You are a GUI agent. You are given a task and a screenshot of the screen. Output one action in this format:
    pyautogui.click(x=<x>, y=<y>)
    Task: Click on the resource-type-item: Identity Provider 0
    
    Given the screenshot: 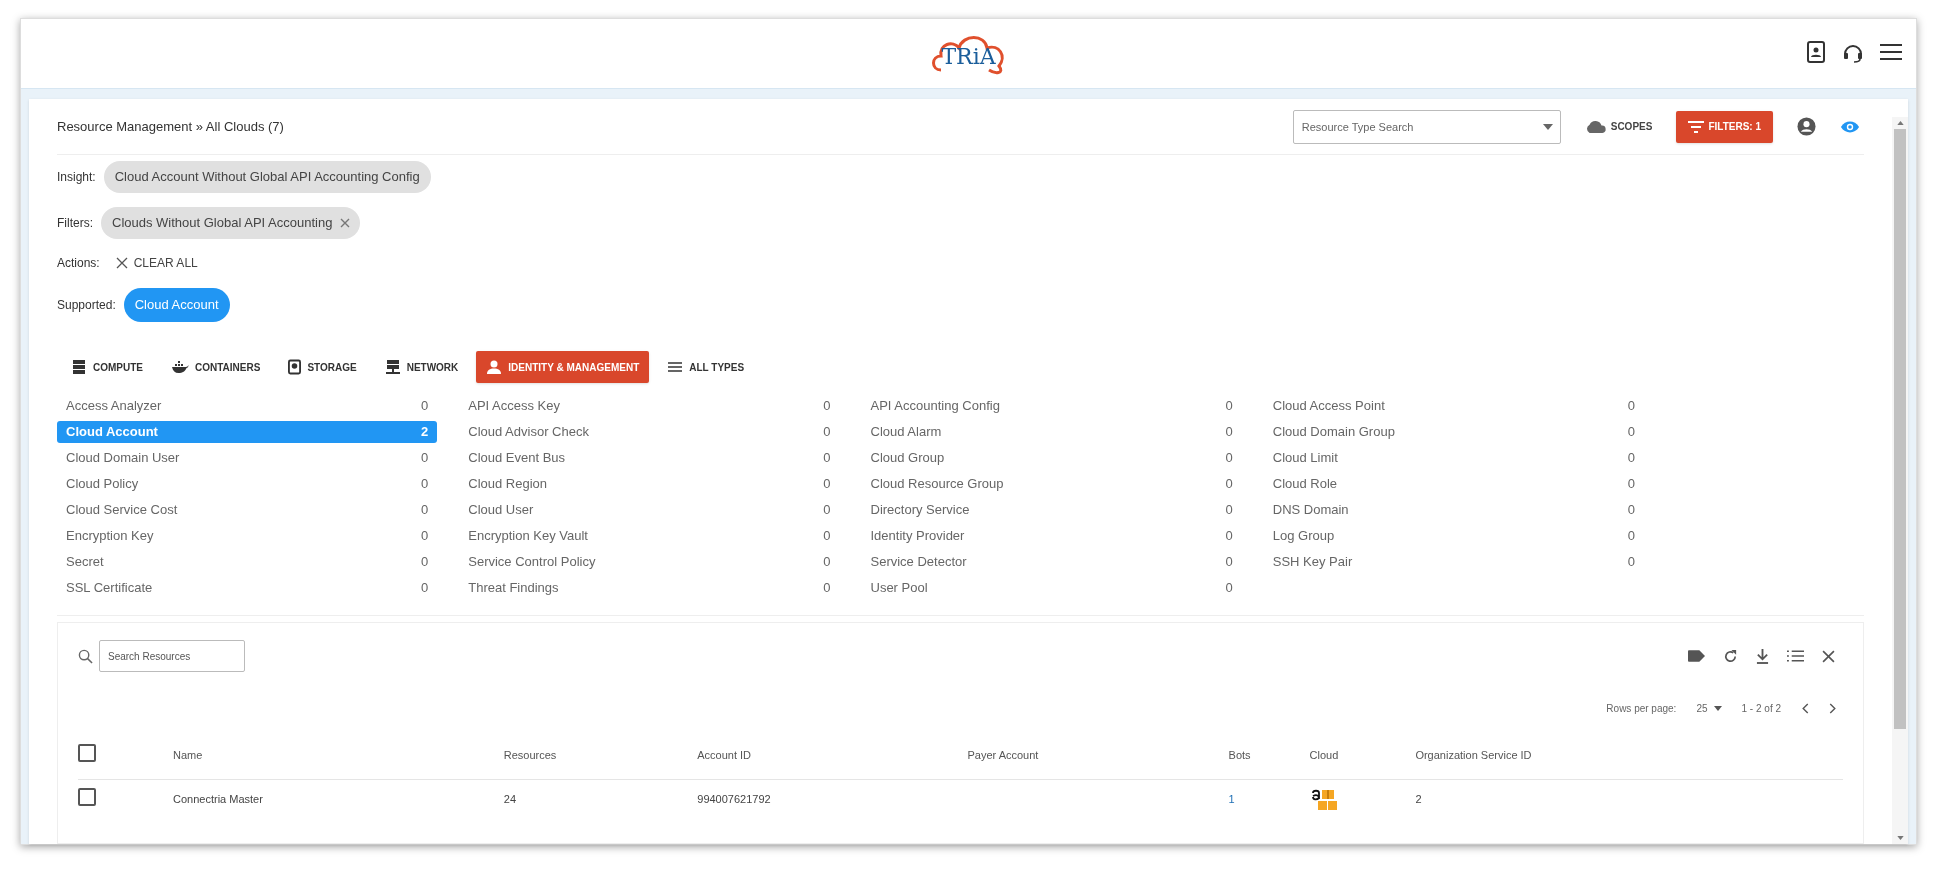 What is the action you would take?
    pyautogui.click(x=1051, y=536)
    